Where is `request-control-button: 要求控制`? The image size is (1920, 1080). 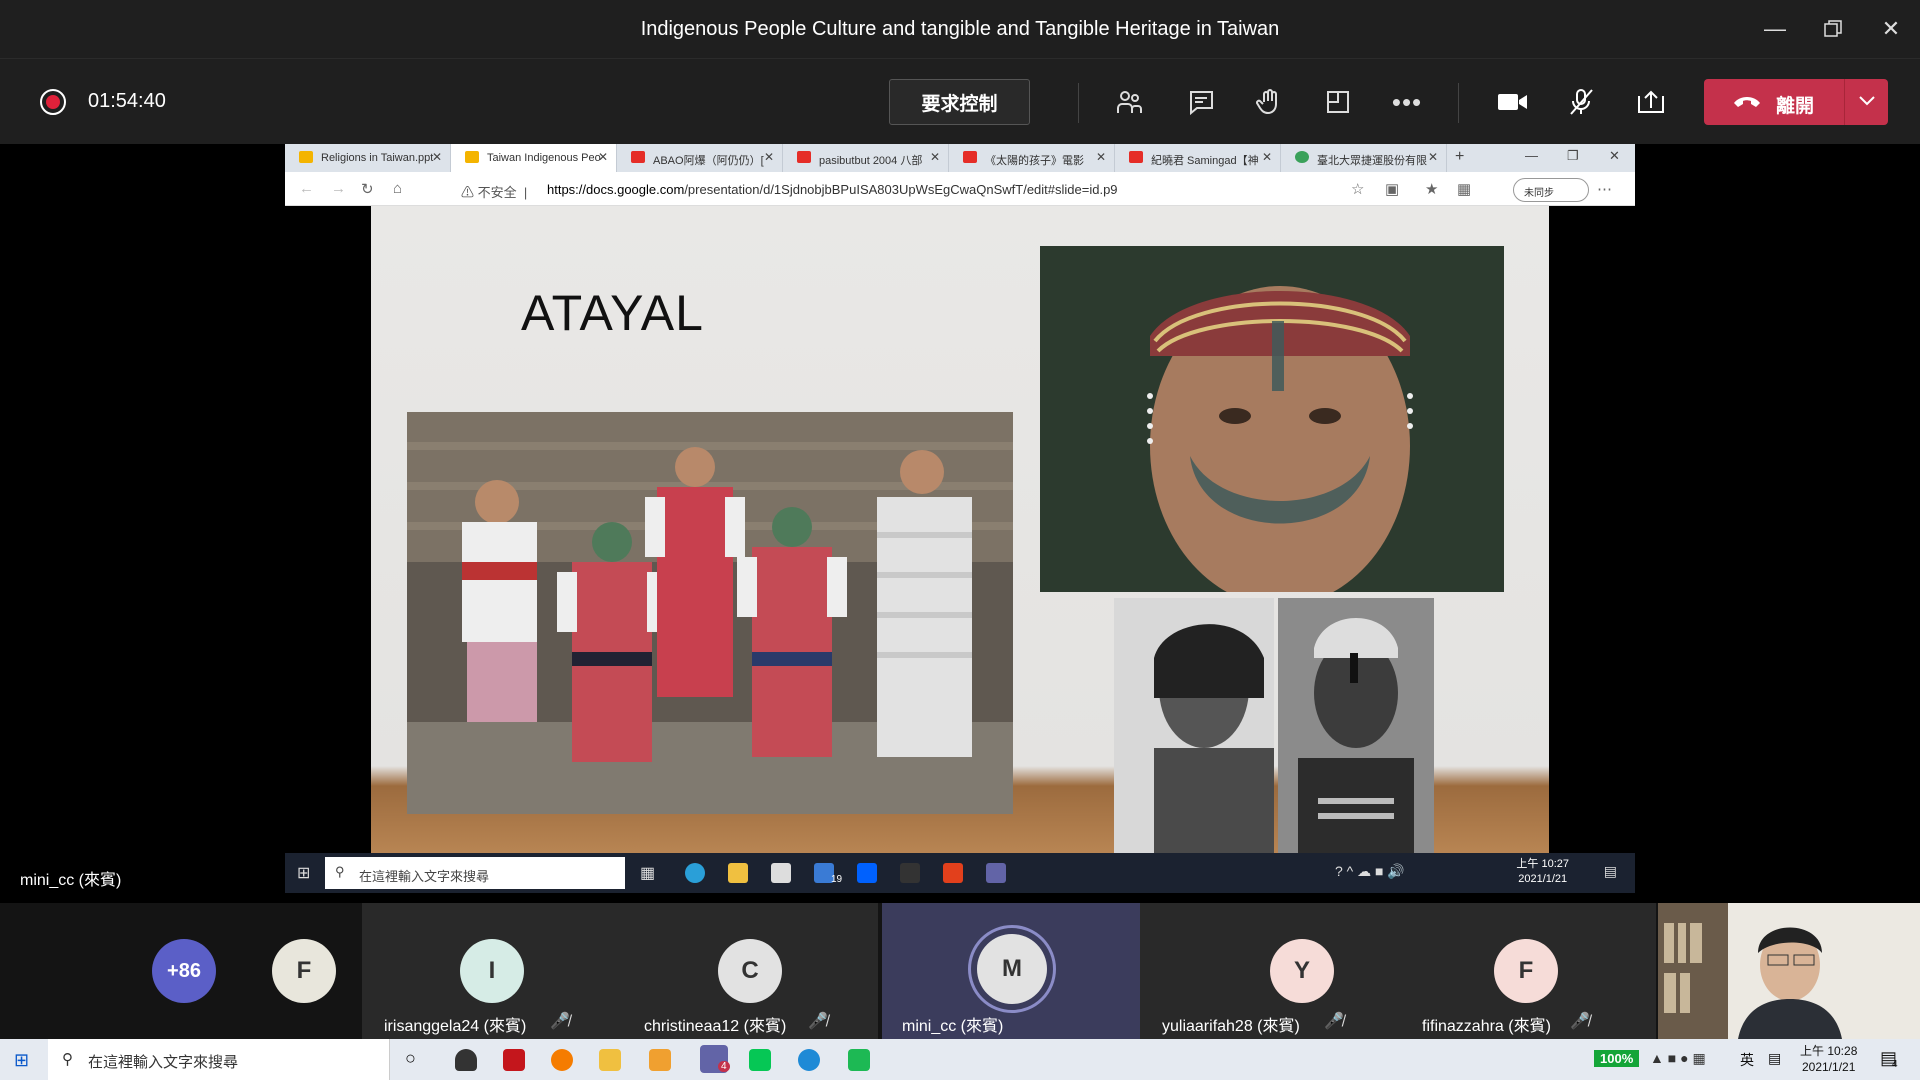
request-control-button: 要求控制 is located at coordinates (959, 102).